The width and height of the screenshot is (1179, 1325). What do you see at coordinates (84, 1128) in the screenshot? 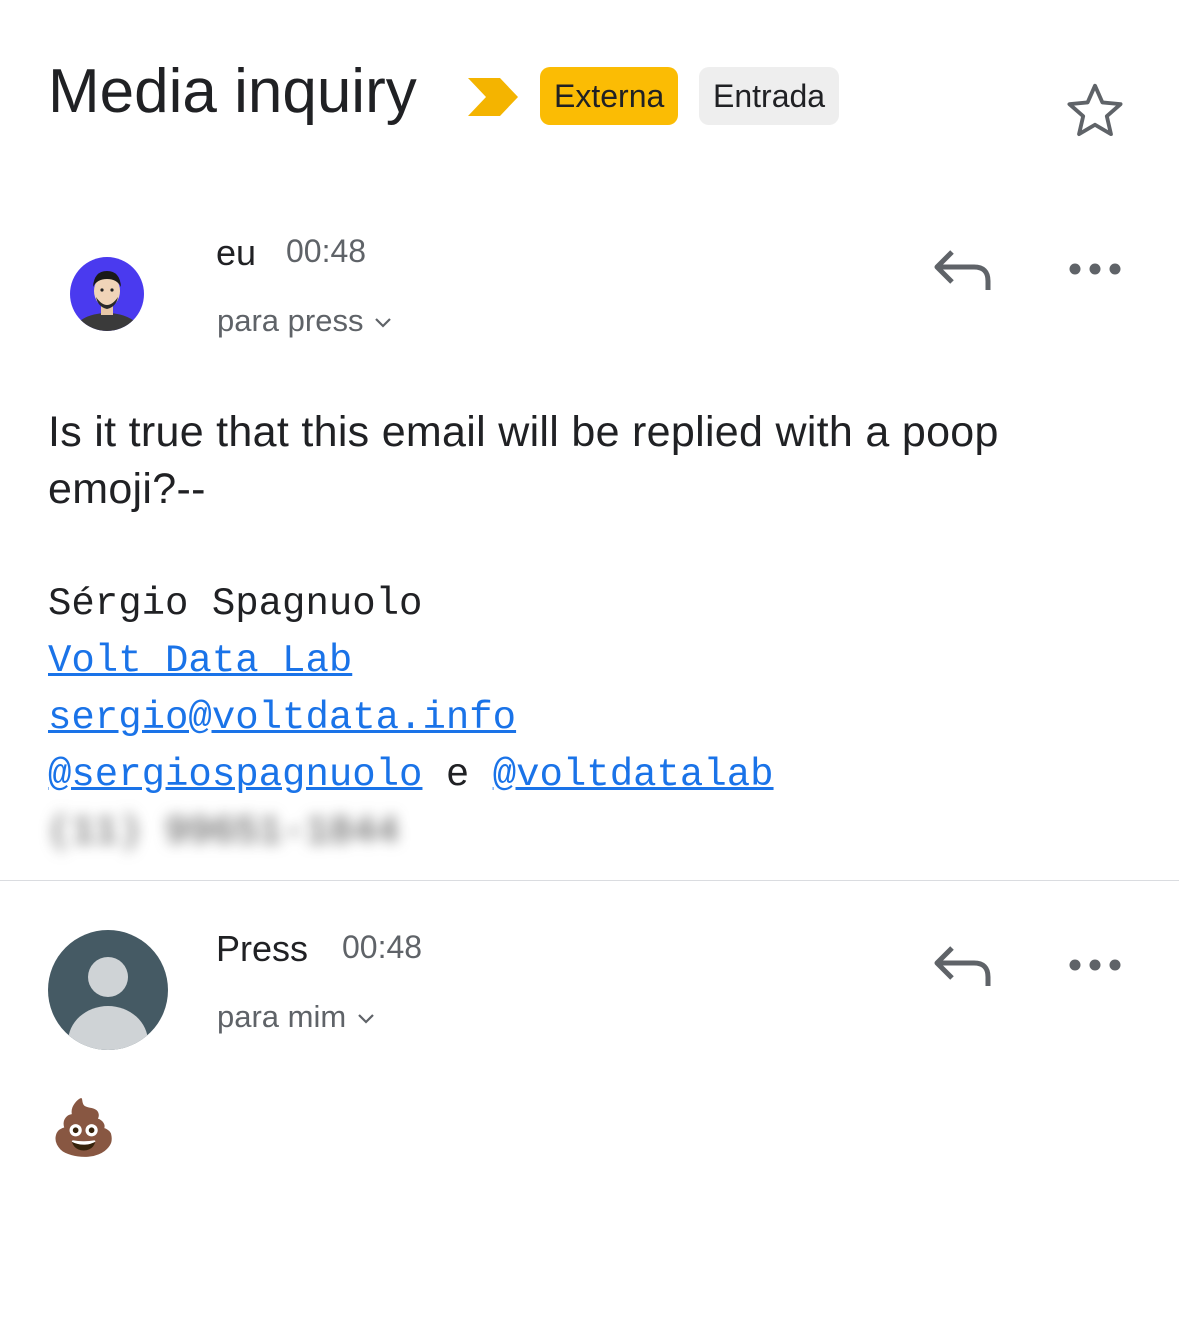
I see `message-body-emoji: 💩` at bounding box center [84, 1128].